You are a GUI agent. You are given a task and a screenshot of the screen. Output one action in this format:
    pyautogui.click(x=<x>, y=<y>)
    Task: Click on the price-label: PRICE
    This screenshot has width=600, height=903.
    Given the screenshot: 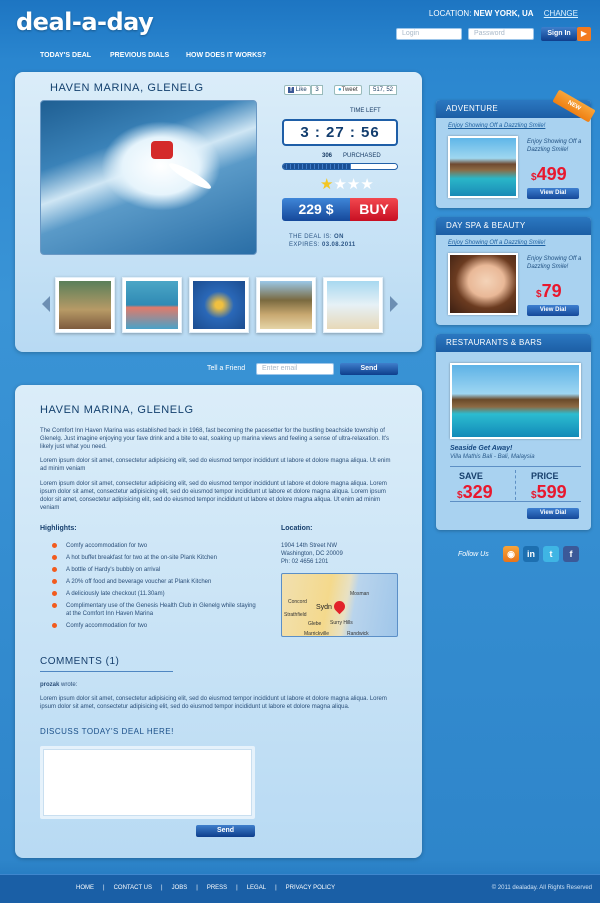 What is the action you would take?
    pyautogui.click(x=545, y=476)
    